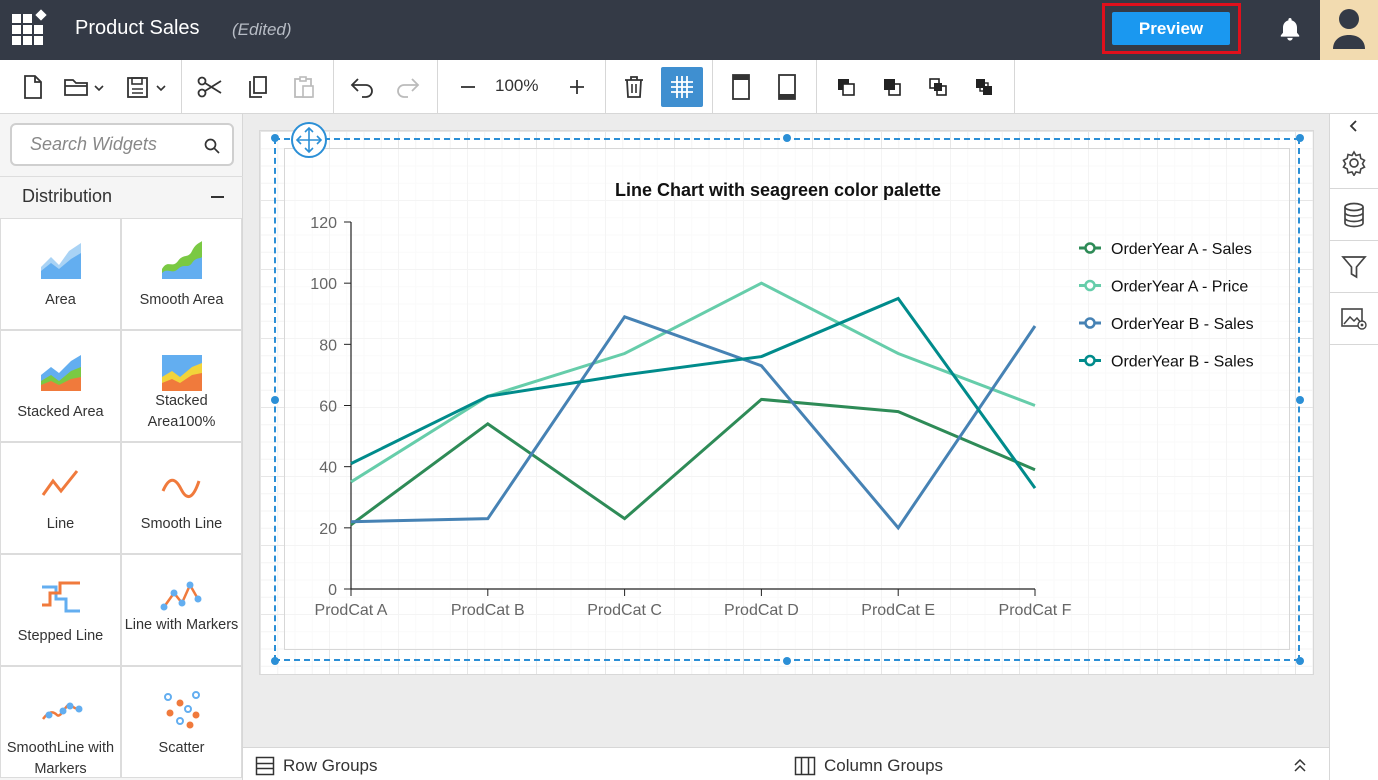 The height and width of the screenshot is (780, 1378). What do you see at coordinates (182, 260) in the screenshot?
I see `smooth-area-icon` at bounding box center [182, 260].